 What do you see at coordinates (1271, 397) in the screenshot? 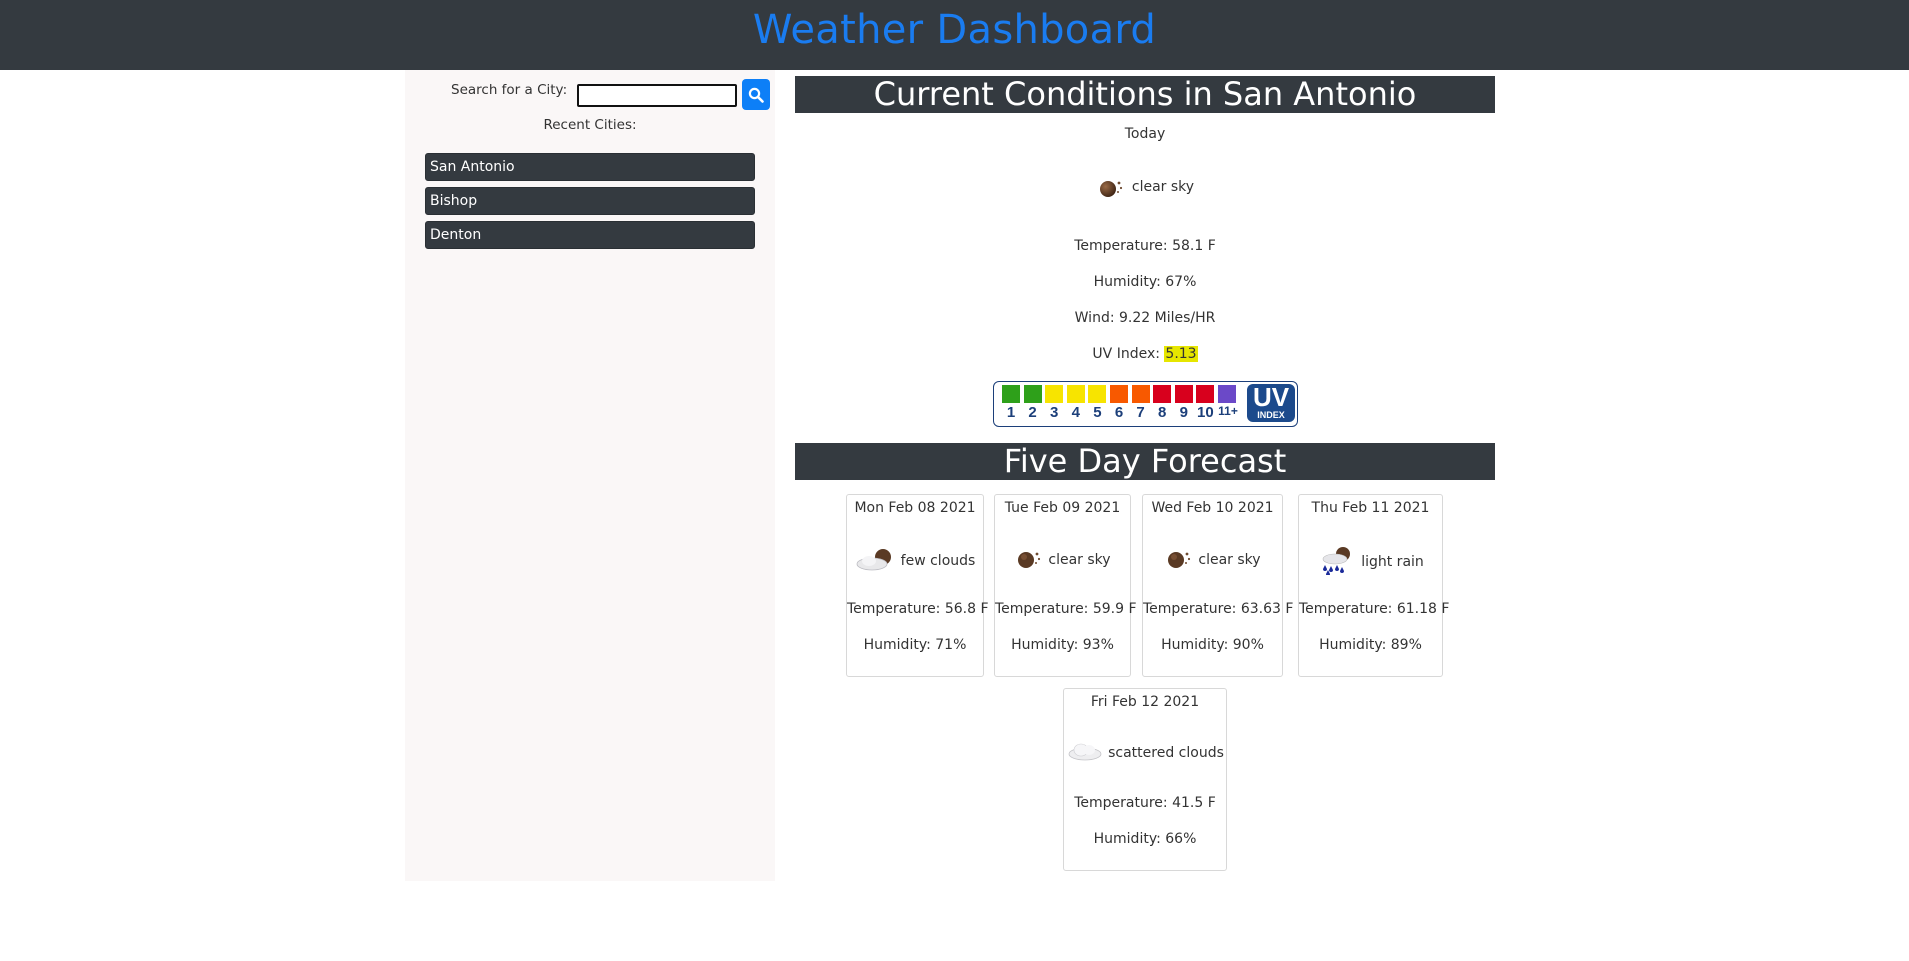
I see `uv-badge-text: UV` at bounding box center [1271, 397].